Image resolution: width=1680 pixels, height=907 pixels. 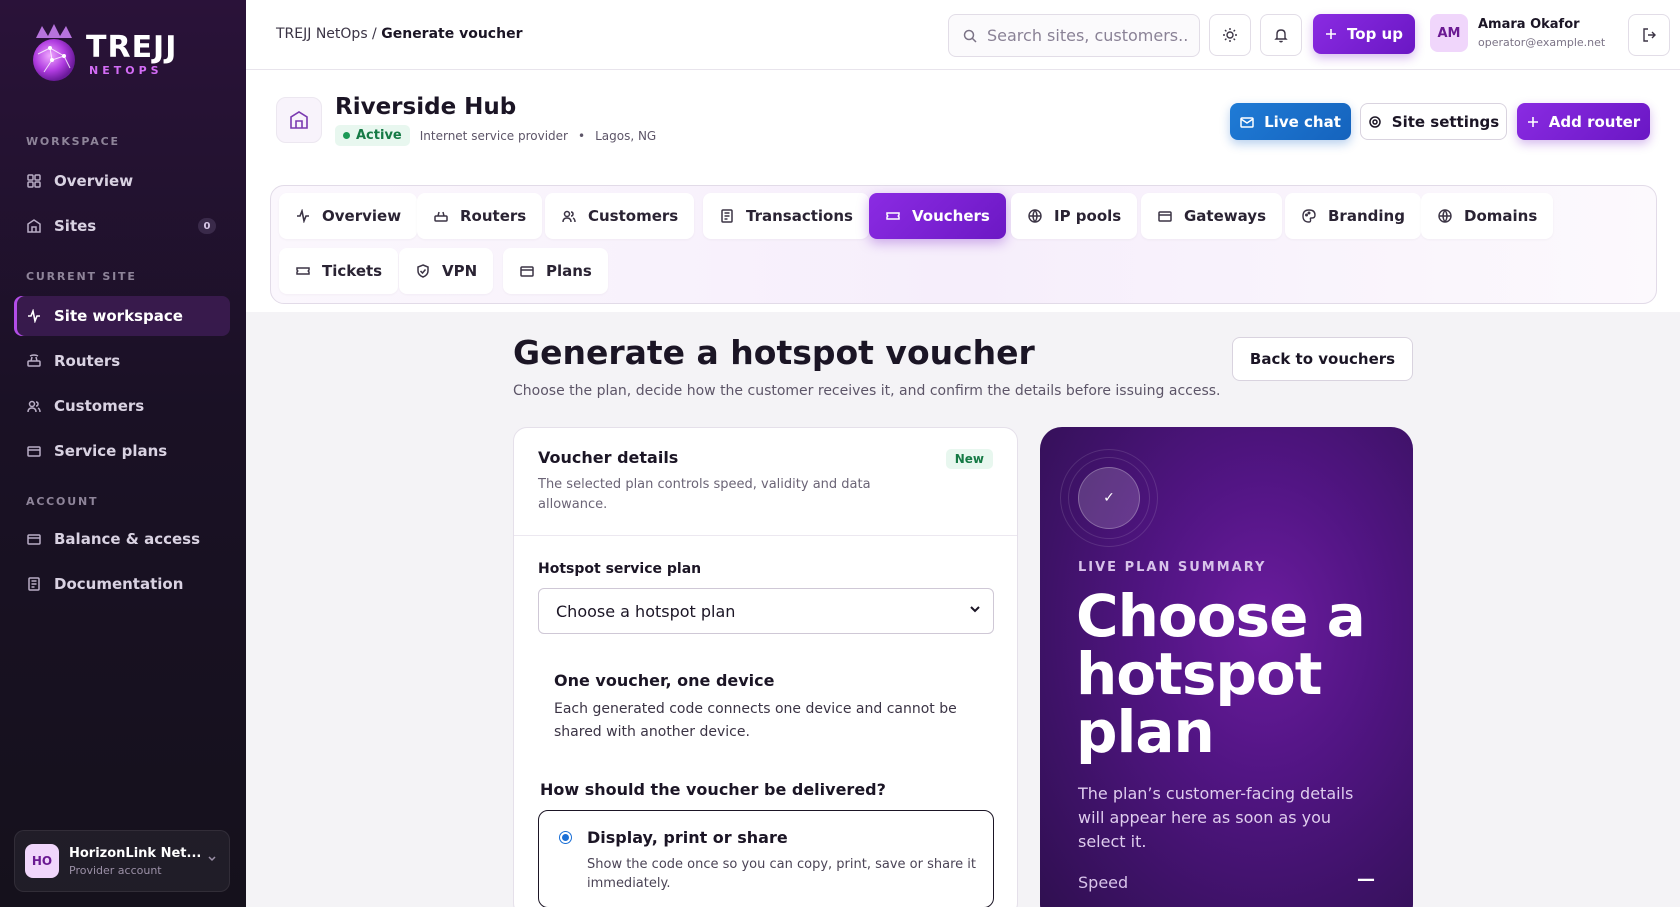 I want to click on speed-value: —, so click(x=1366, y=879).